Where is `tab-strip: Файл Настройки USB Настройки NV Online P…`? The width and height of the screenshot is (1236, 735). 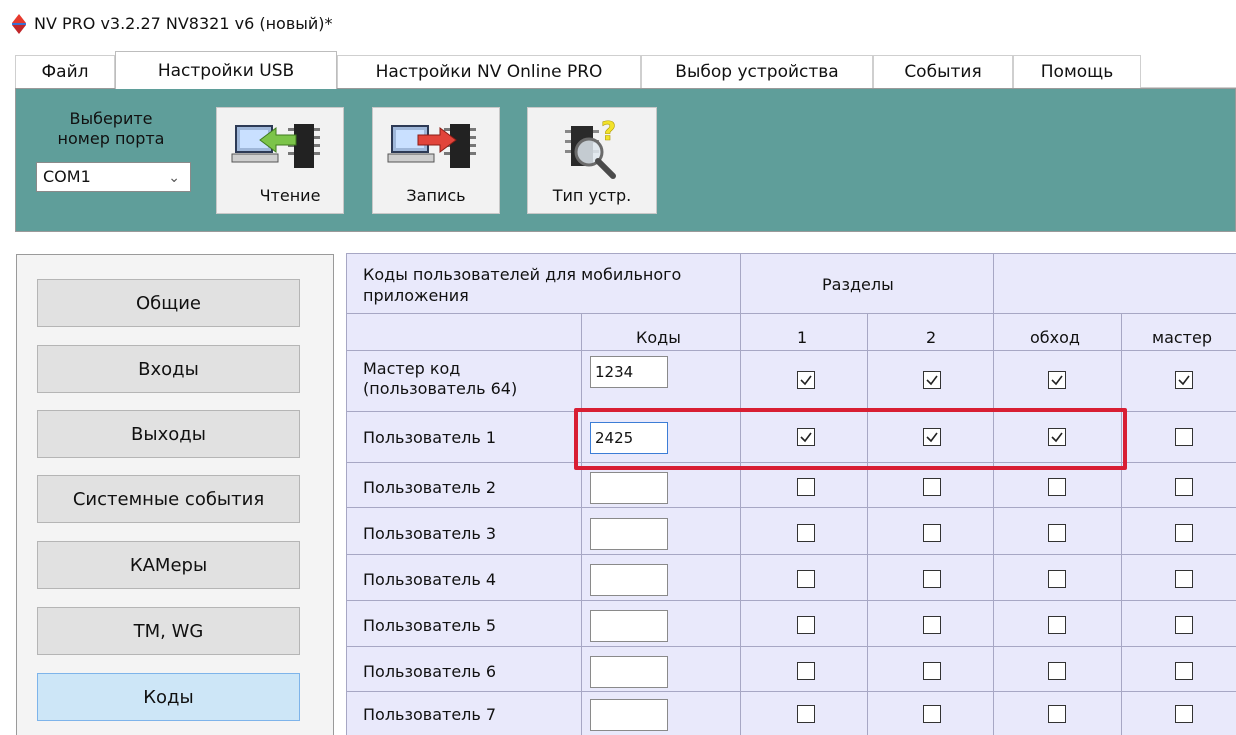
tab-strip: Файл Настройки USB Настройки NV Online P… is located at coordinates (625, 70).